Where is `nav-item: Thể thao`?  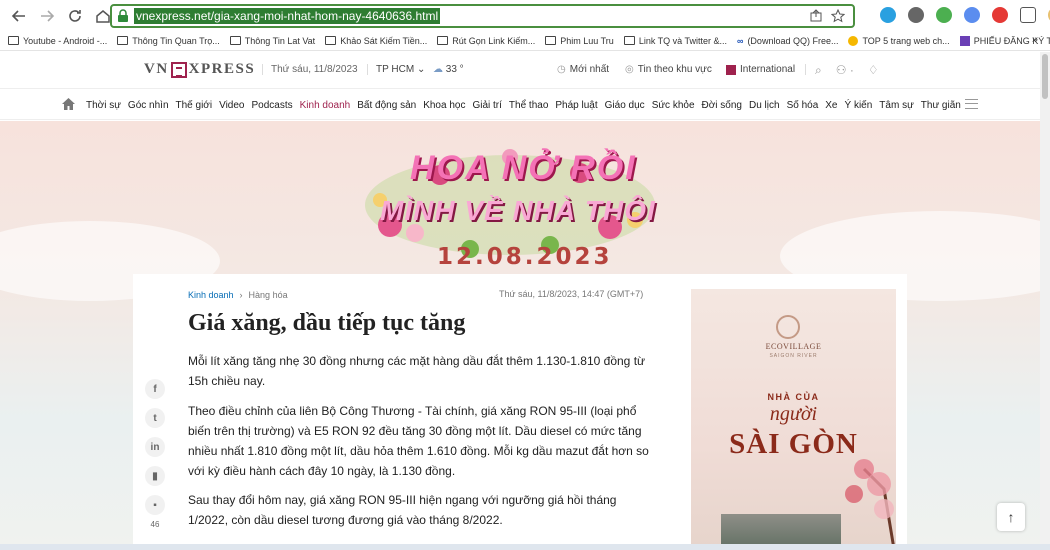
nav-item: Thể thao is located at coordinates (528, 105).